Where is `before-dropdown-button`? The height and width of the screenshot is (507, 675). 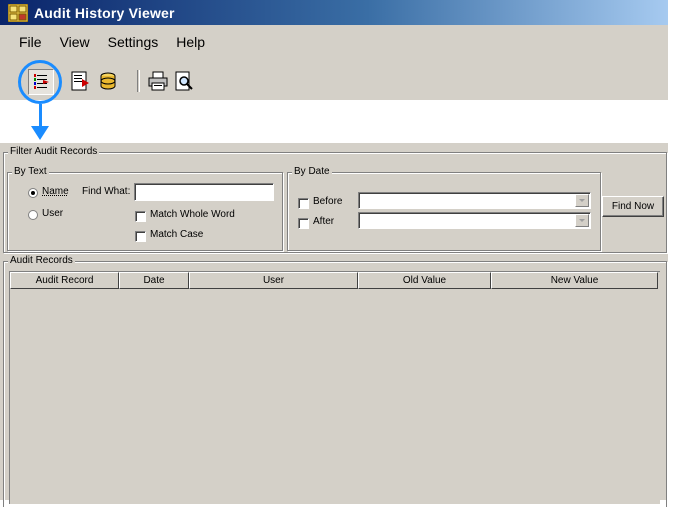 before-dropdown-button is located at coordinates (582, 200).